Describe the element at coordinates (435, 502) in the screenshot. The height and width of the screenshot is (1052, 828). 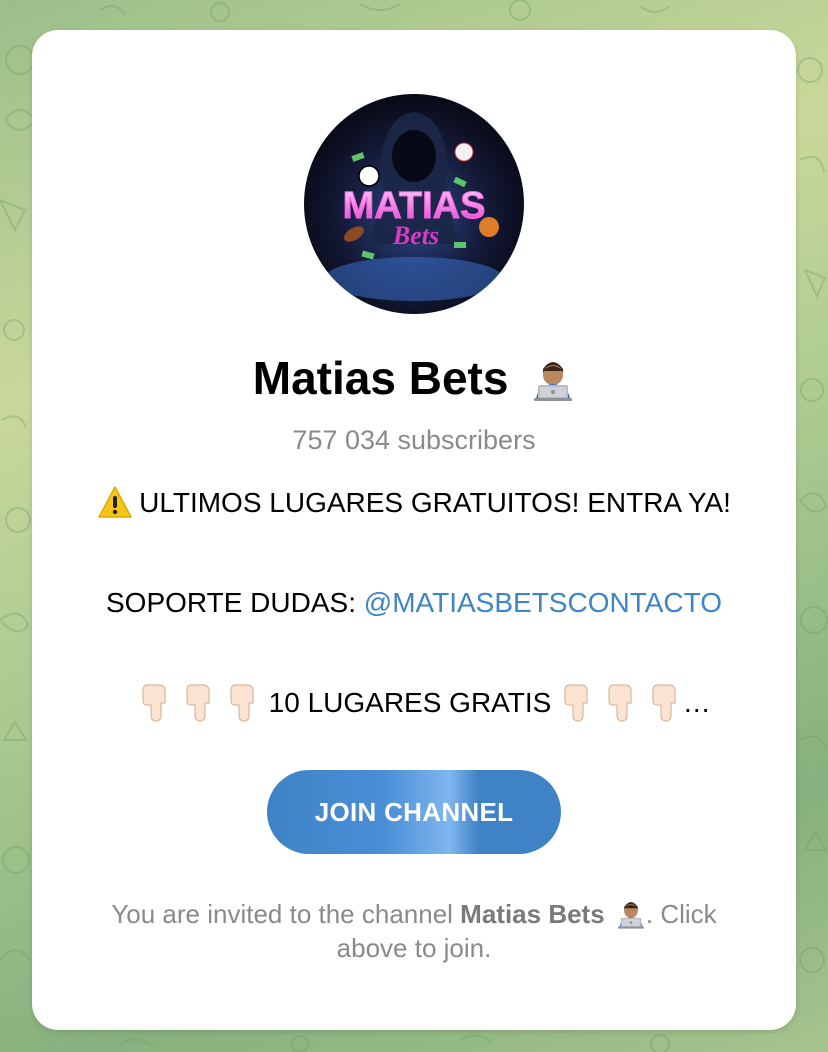
I see `description-text-1: ULTIMOS LUGARES GRATUITOS! ENTRA YA!` at that location.